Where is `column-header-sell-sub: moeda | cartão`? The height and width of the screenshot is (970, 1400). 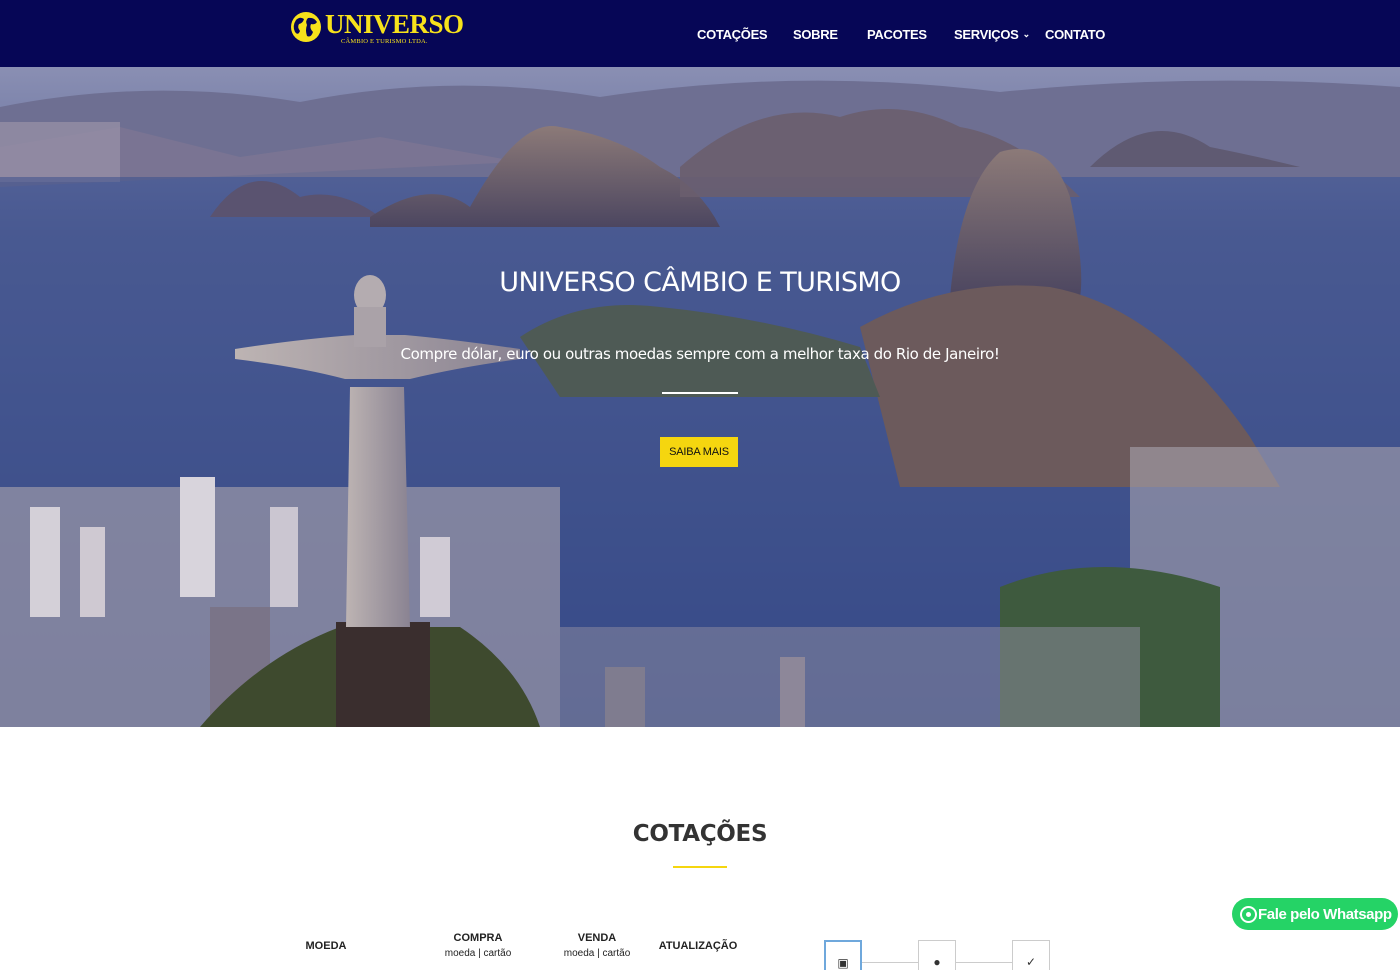
column-header-sell-sub: moeda | cartão is located at coordinates (597, 953).